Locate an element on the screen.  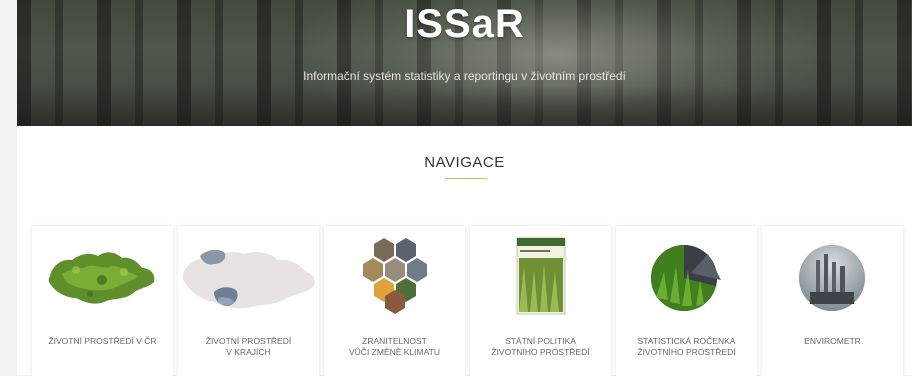
yearbook-pie-icon is located at coordinates (686, 276).